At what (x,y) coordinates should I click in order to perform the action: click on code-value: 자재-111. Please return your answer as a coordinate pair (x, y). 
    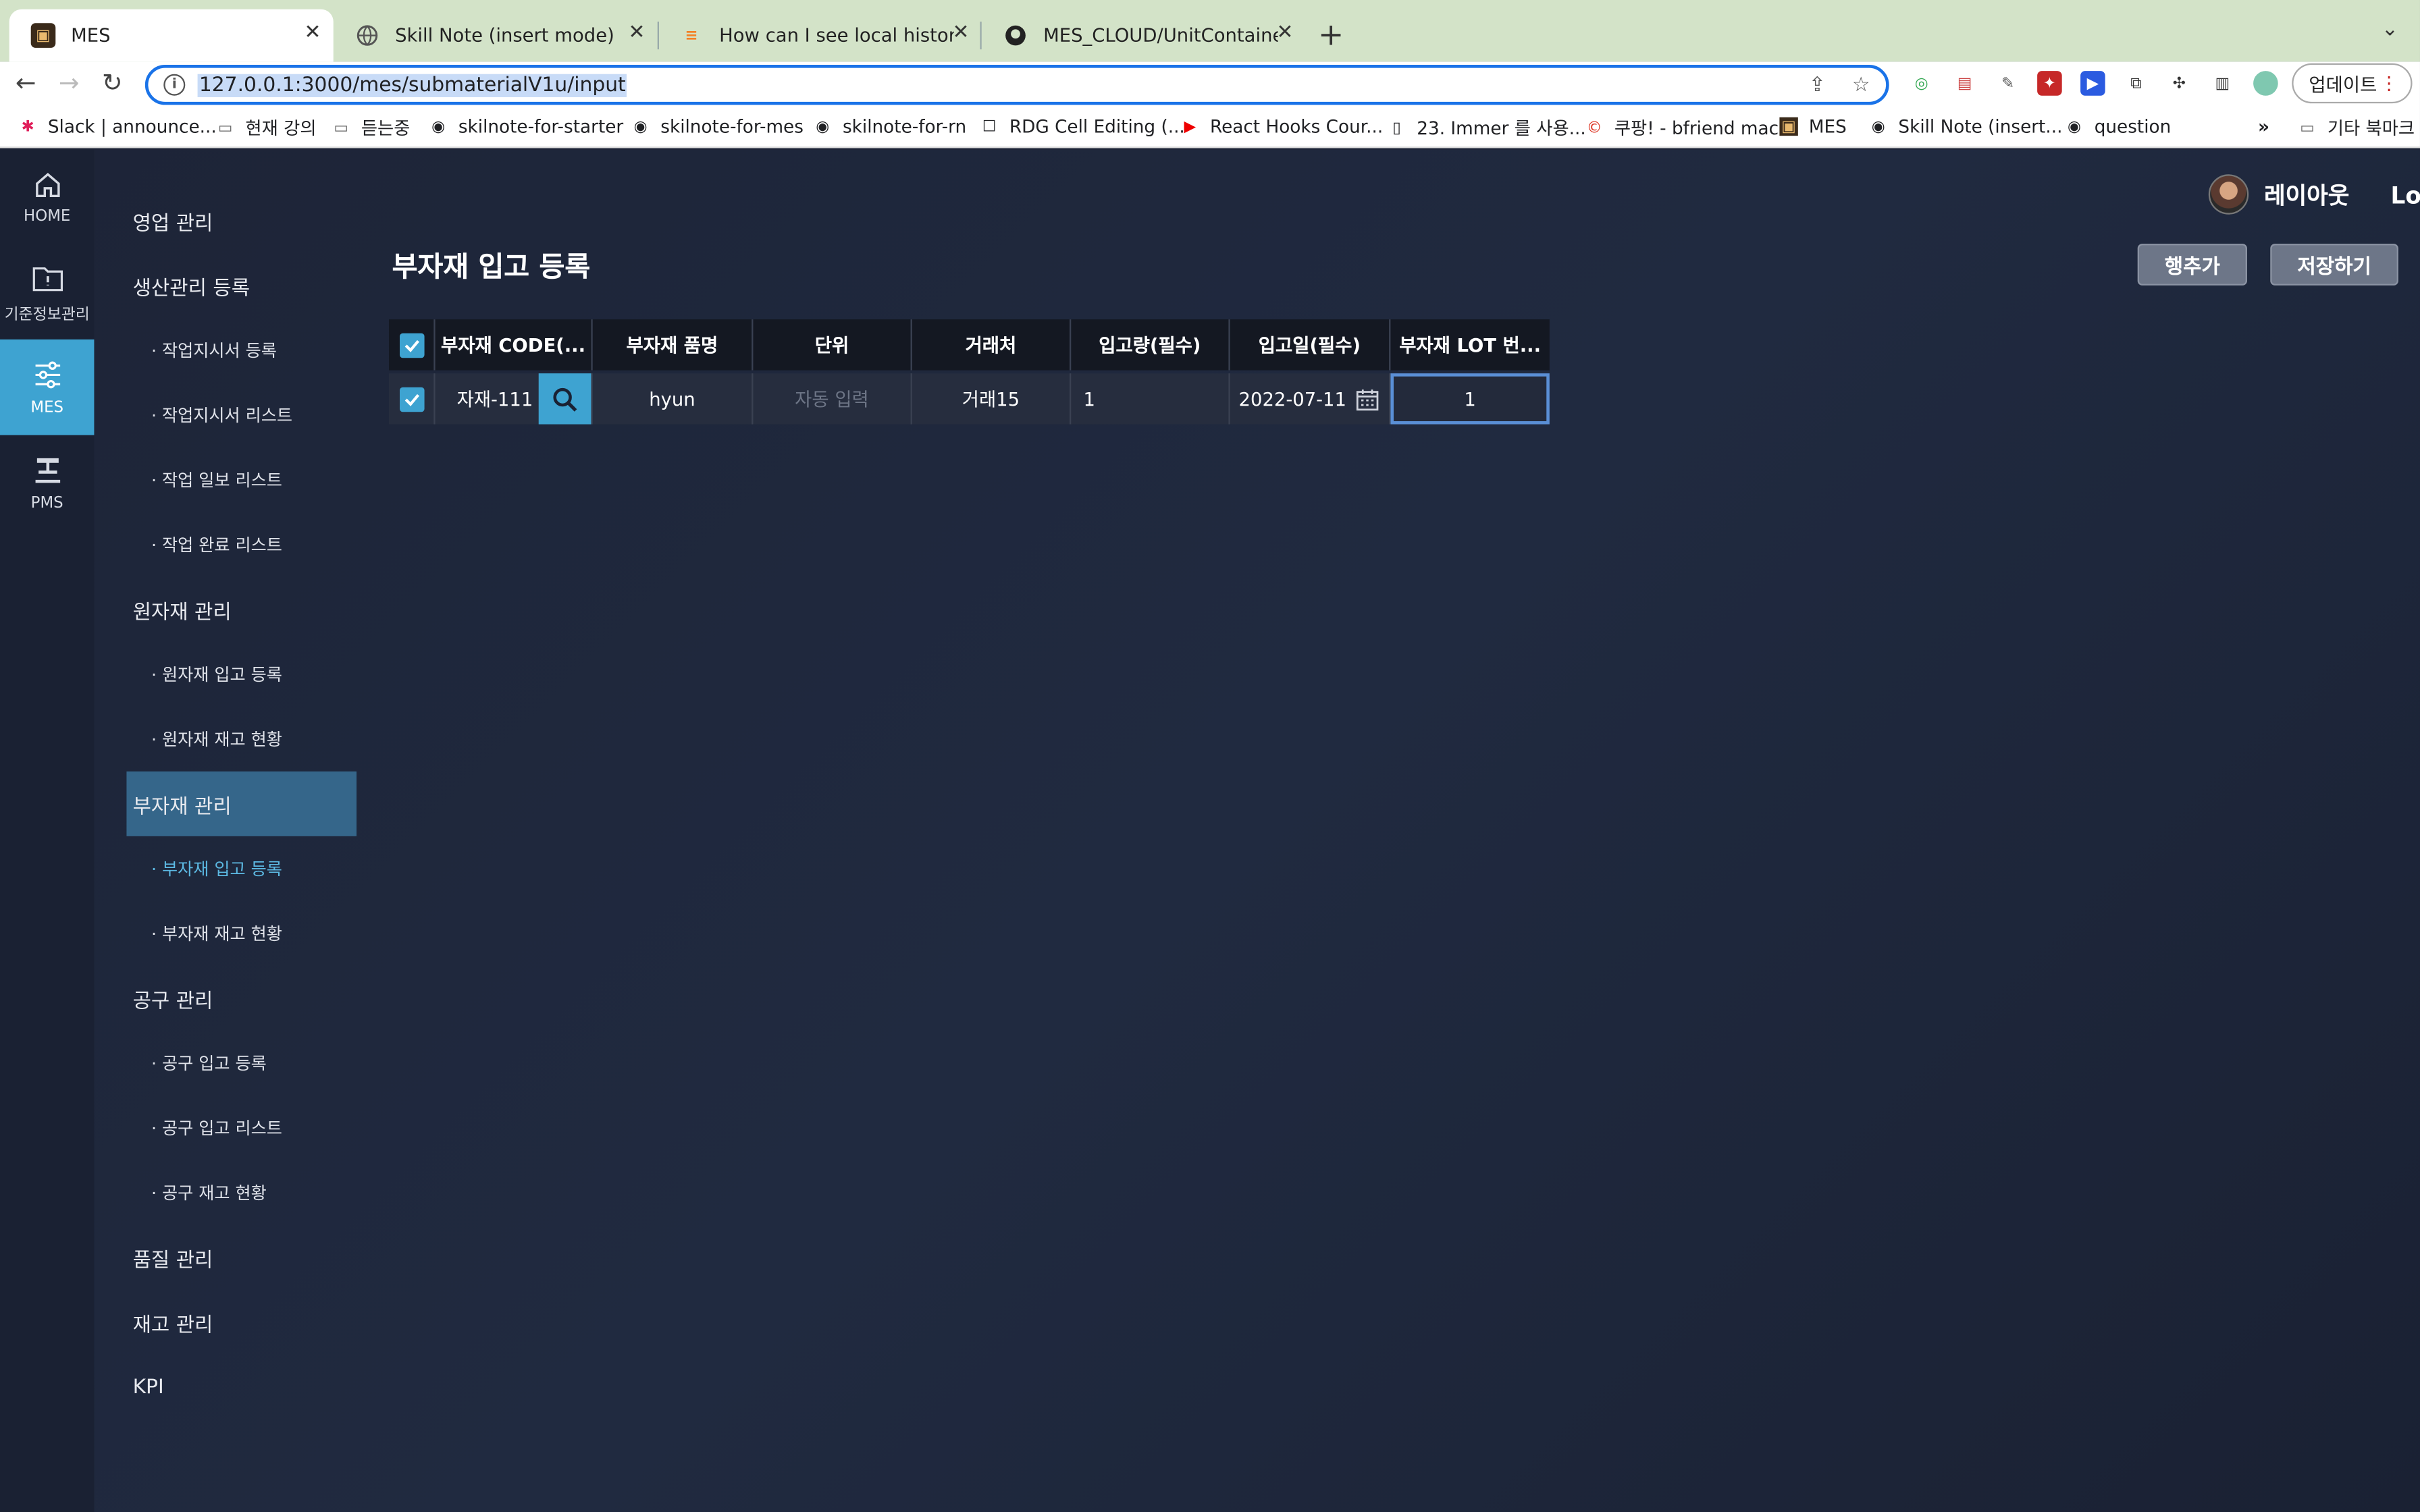
    Looking at the image, I should click on (494, 399).